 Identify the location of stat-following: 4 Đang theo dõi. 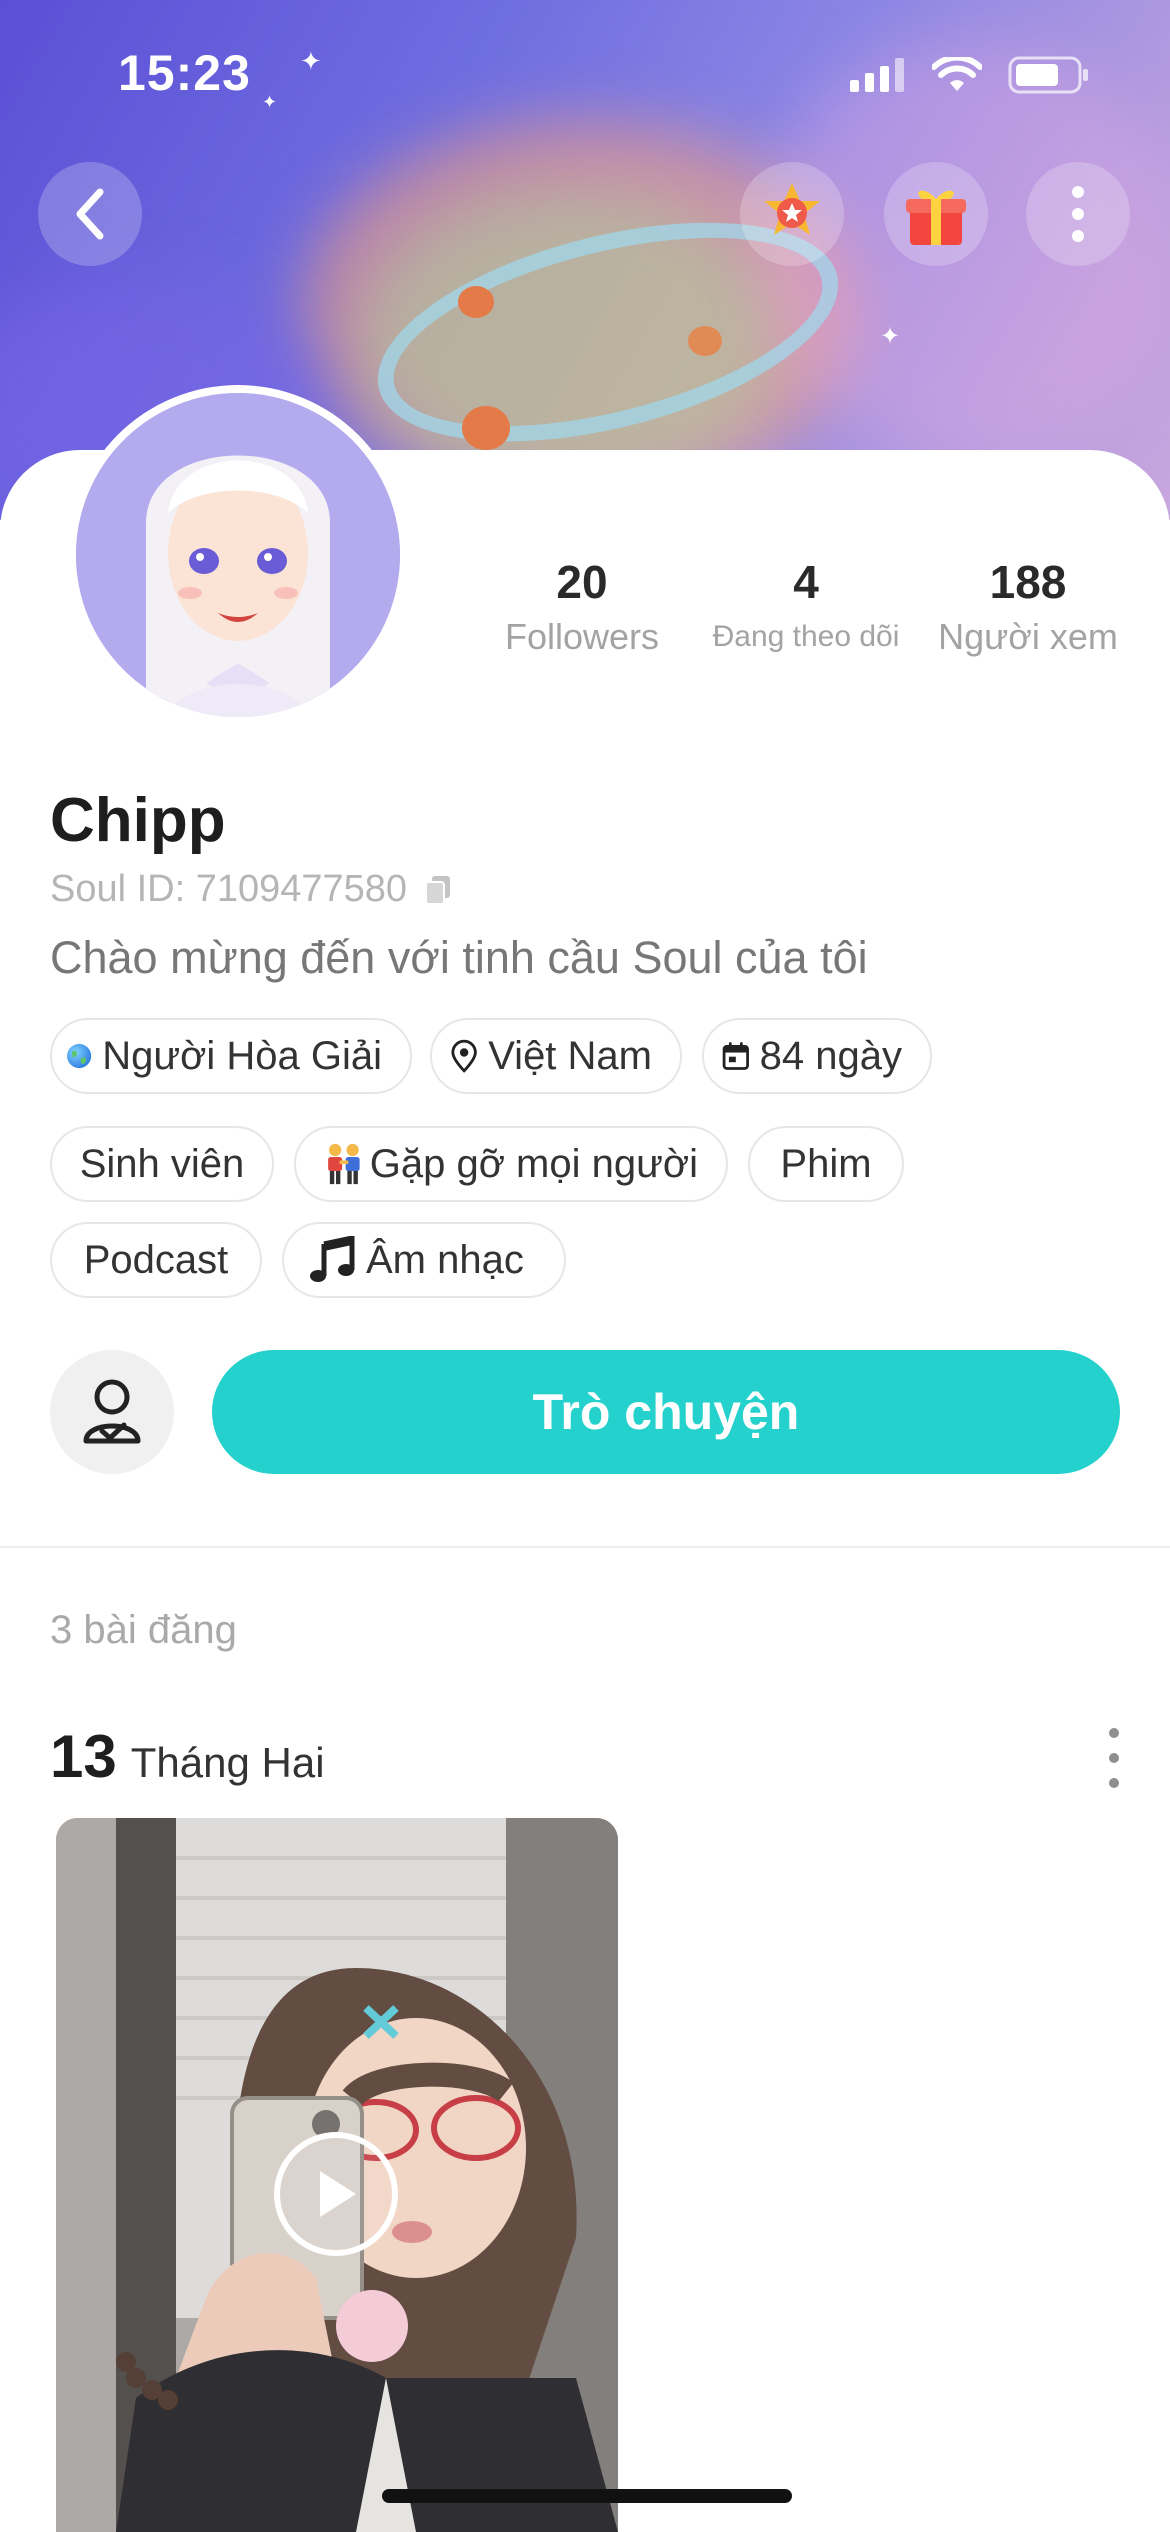
(806, 607).